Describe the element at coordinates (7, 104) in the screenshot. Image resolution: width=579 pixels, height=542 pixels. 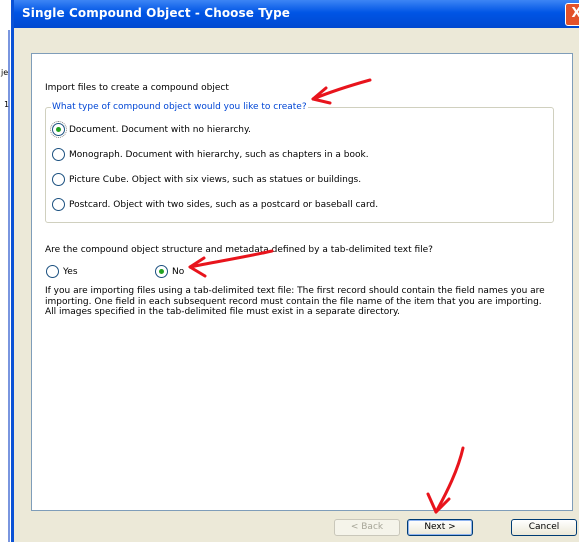
I see `background-text: 1` at that location.